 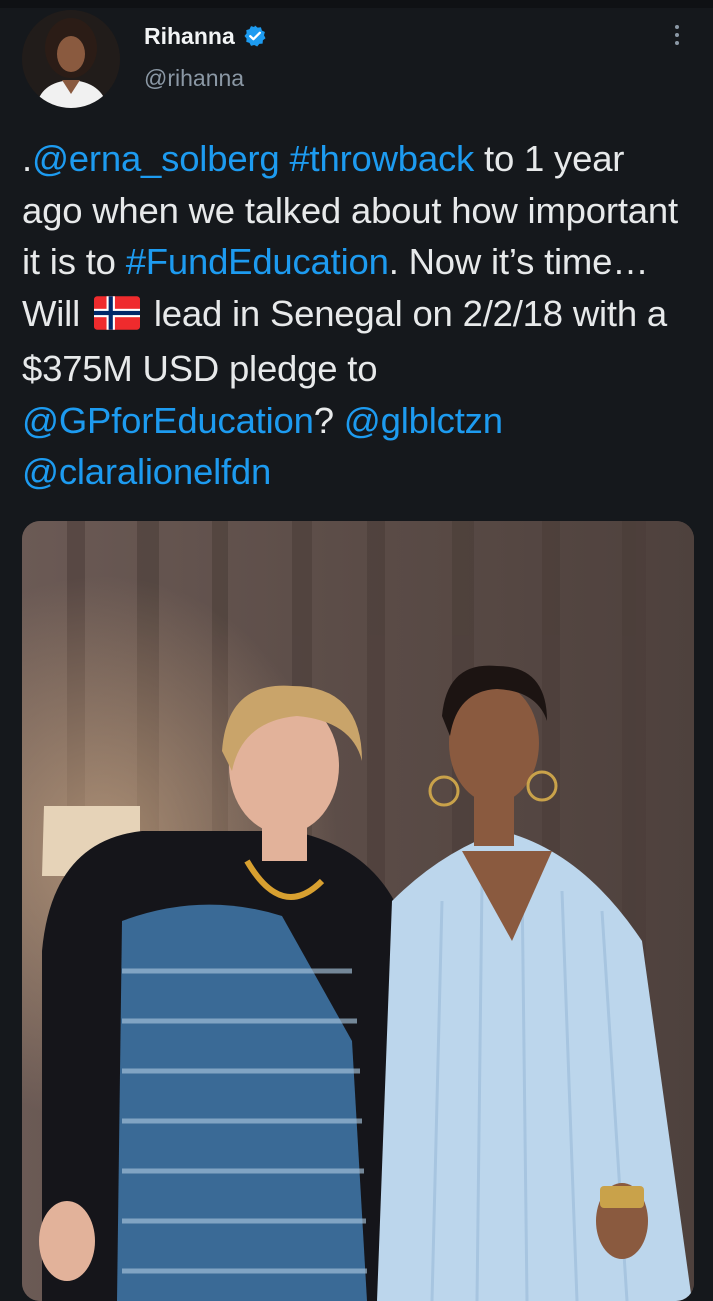 I want to click on hashtag-link: #throwback, so click(x=381, y=158).